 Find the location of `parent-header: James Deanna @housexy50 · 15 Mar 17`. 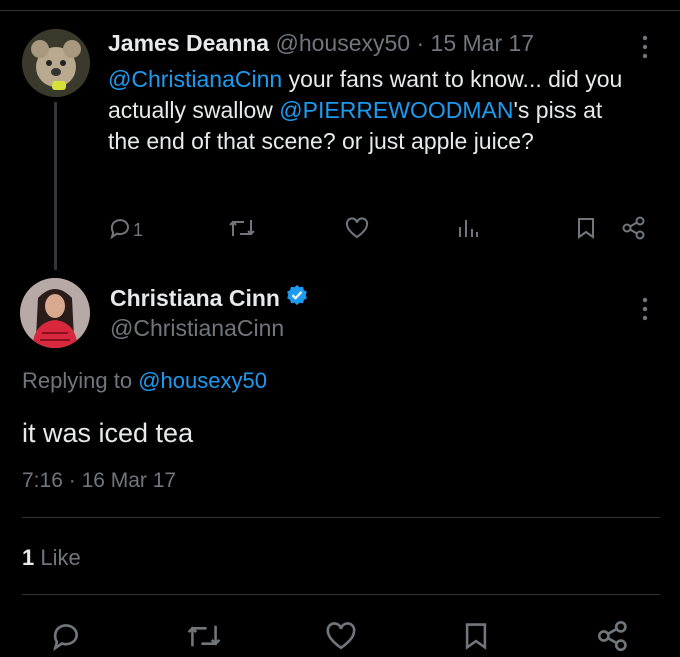

parent-header: James Deanna @housexy50 · 15 Mar 17 is located at coordinates (321, 43).